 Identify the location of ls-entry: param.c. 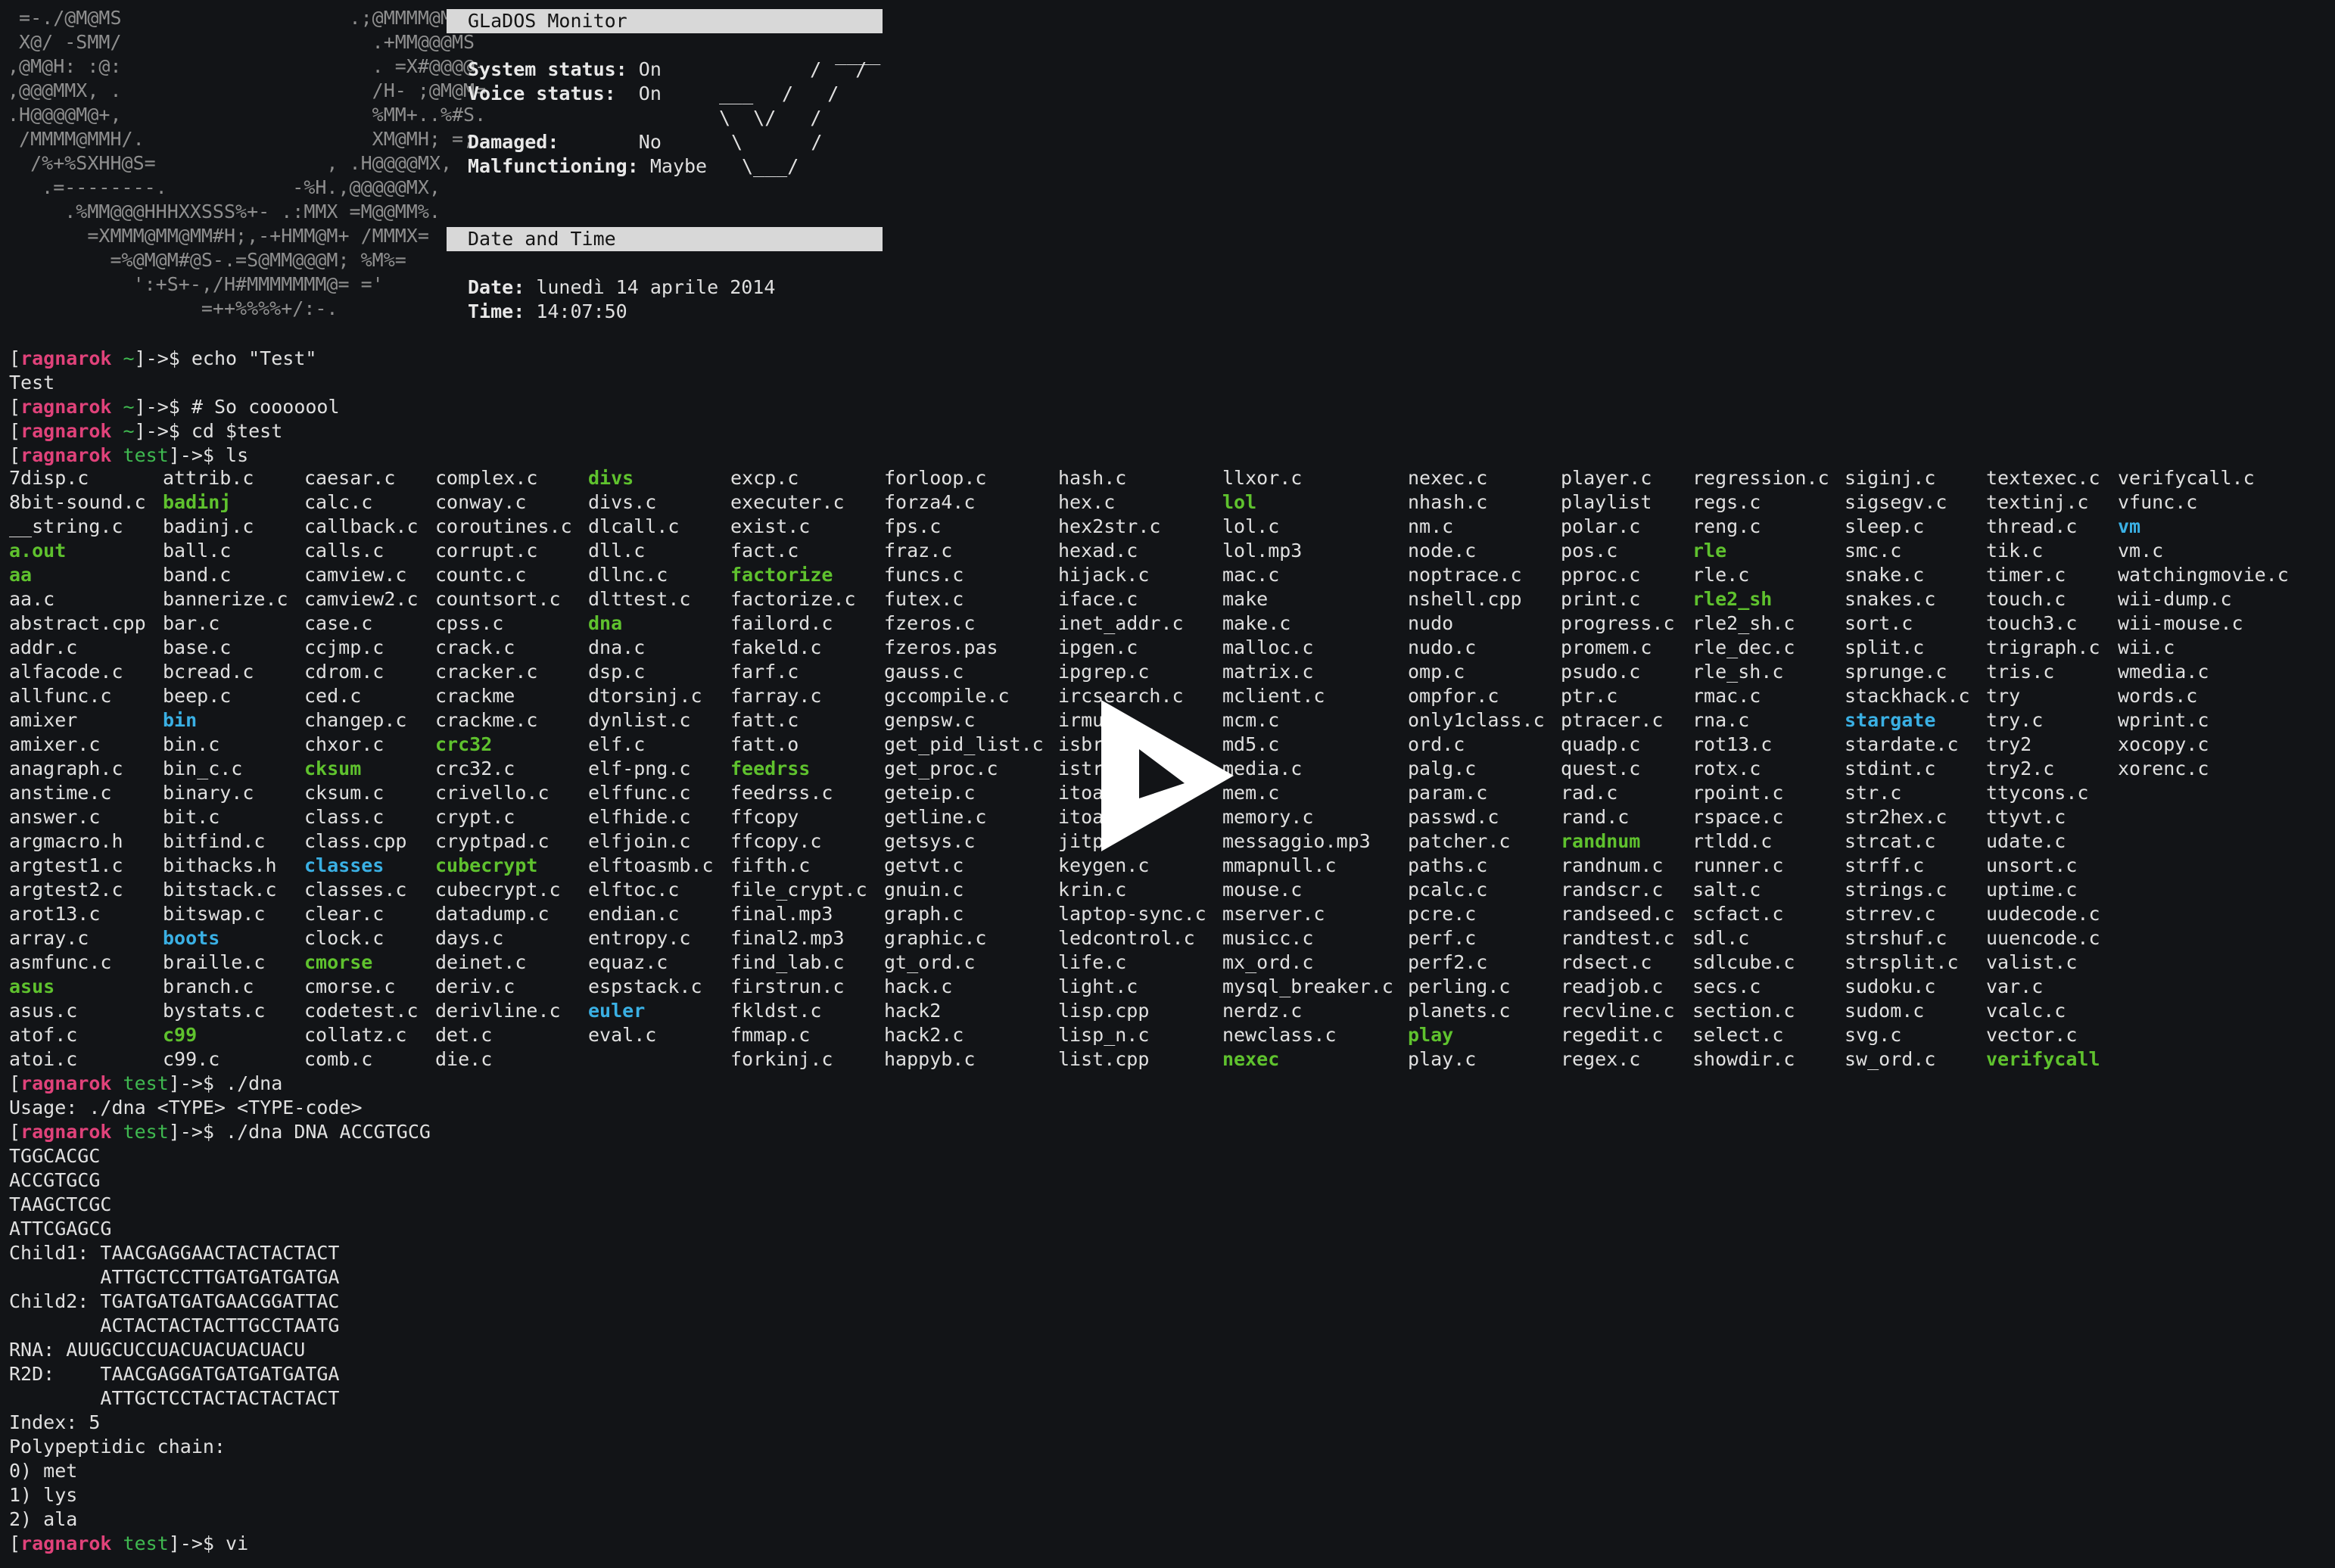
(1448, 793).